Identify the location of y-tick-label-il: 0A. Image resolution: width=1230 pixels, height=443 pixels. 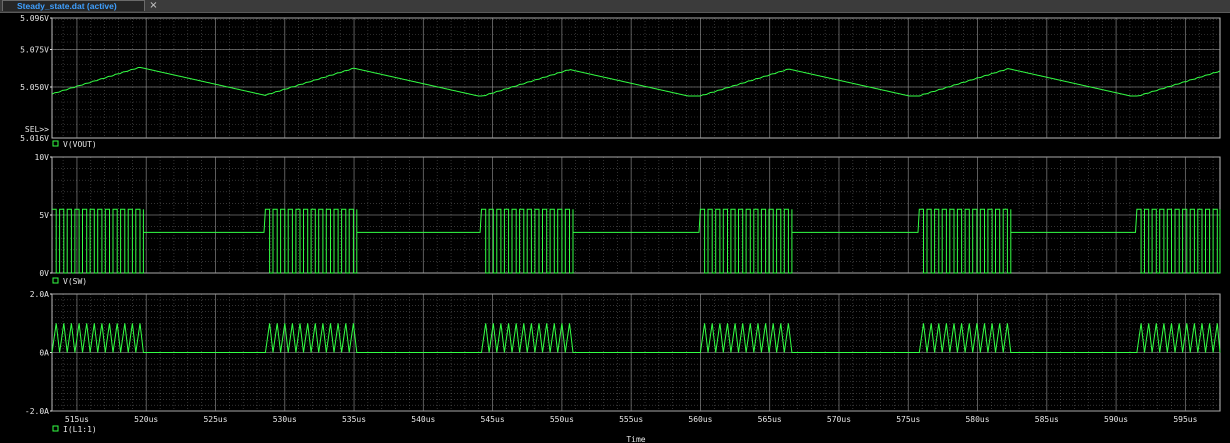
(44, 353).